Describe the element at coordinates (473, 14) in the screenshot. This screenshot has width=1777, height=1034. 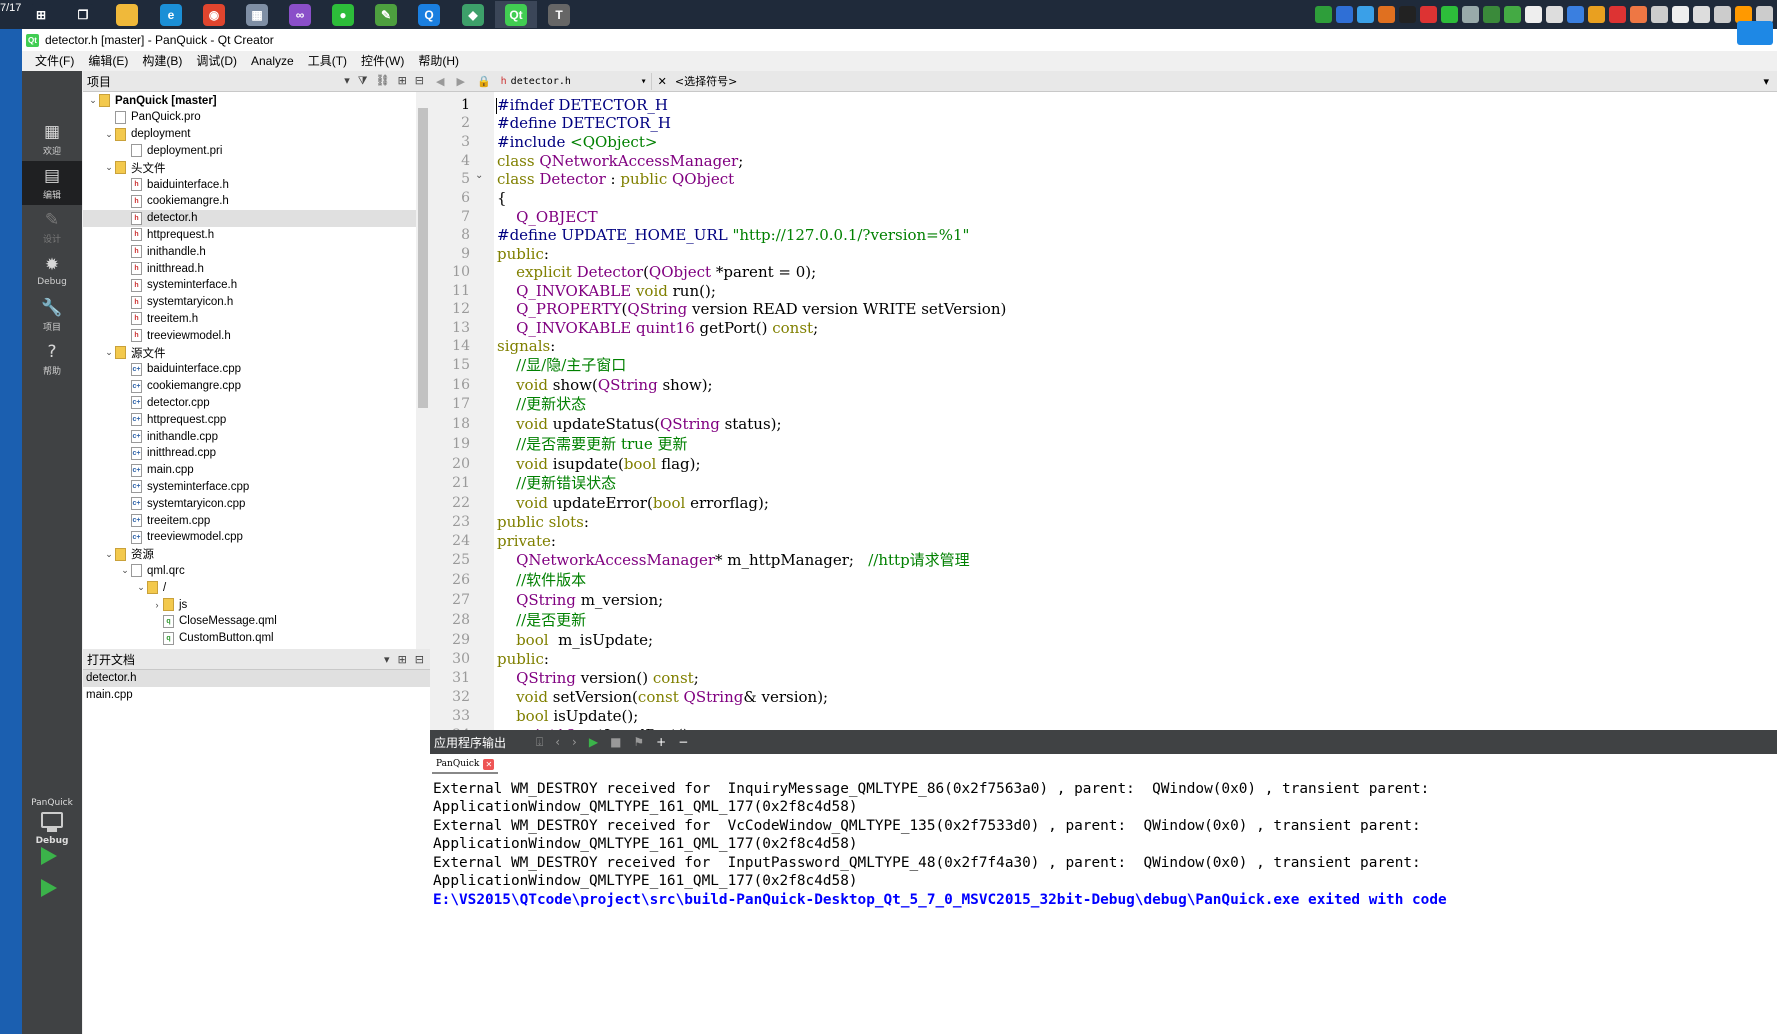
I see `git-icon: ◆` at that location.